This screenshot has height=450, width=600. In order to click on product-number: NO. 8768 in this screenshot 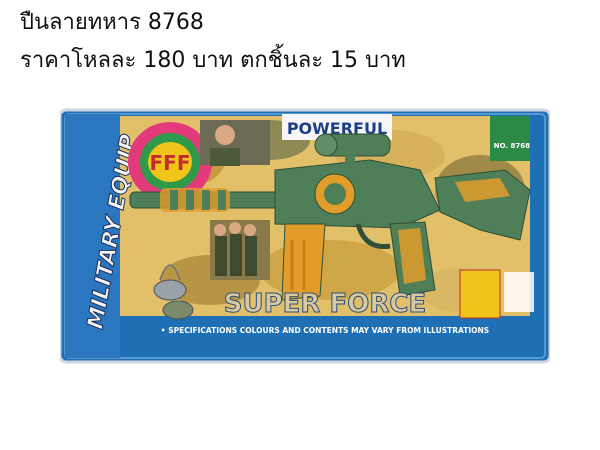, I will do `click(512, 146)`.